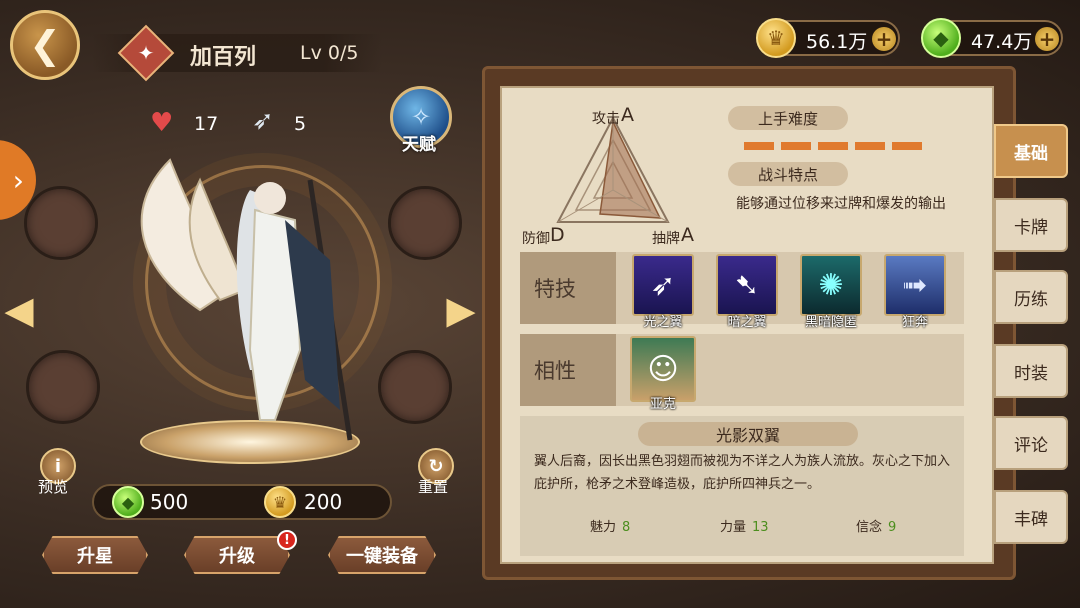 The width and height of the screenshot is (1080, 608). Describe the element at coordinates (884, 39) in the screenshot. I see `add-gold-button: +` at that location.